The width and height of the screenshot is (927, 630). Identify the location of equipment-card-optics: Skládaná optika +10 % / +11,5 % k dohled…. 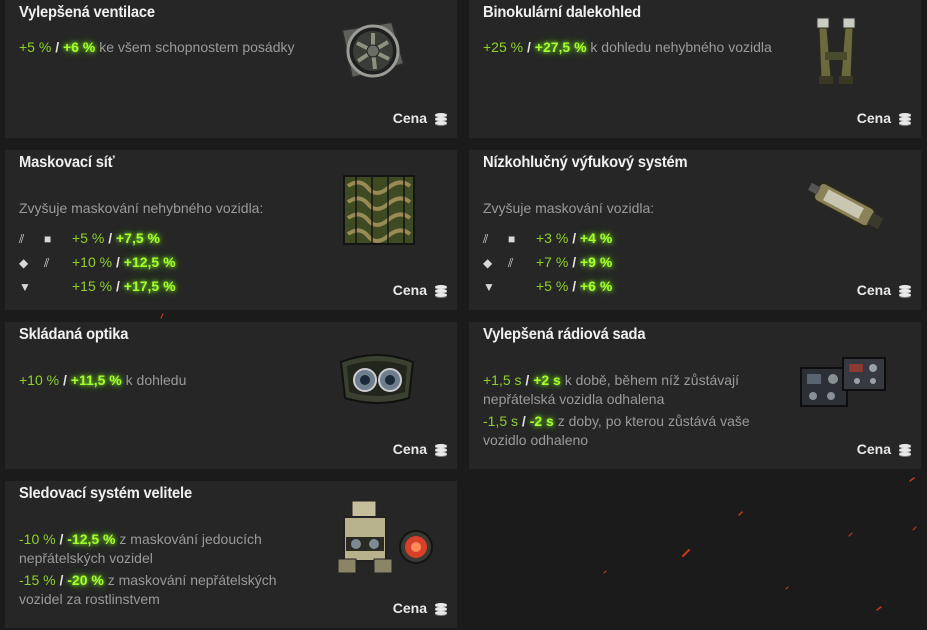
(231, 395).